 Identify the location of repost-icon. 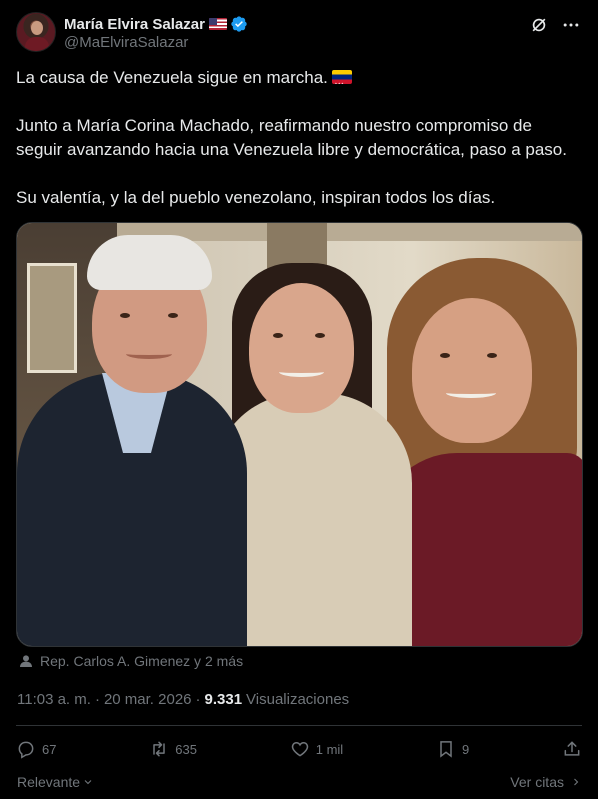
(159, 749).